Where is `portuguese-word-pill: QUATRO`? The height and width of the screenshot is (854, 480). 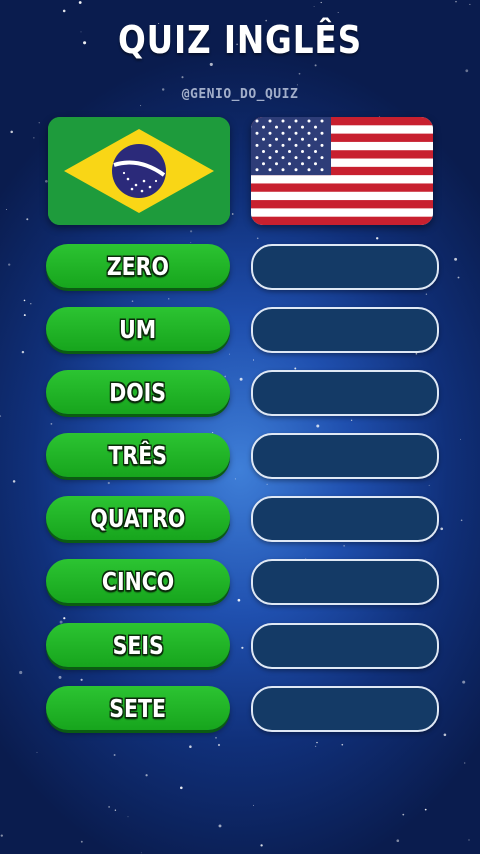 portuguese-word-pill: QUATRO is located at coordinates (138, 518).